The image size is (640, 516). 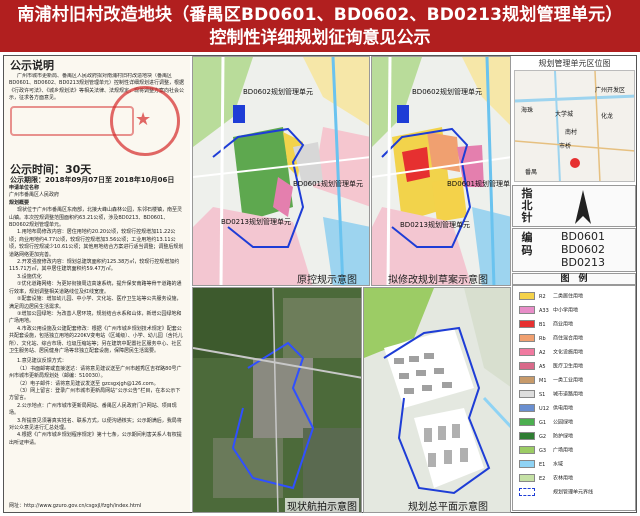 What do you see at coordinates (574, 250) in the screenshot?
I see `code-block: 编码 BD0601 BD0602 BD0213` at bounding box center [574, 250].